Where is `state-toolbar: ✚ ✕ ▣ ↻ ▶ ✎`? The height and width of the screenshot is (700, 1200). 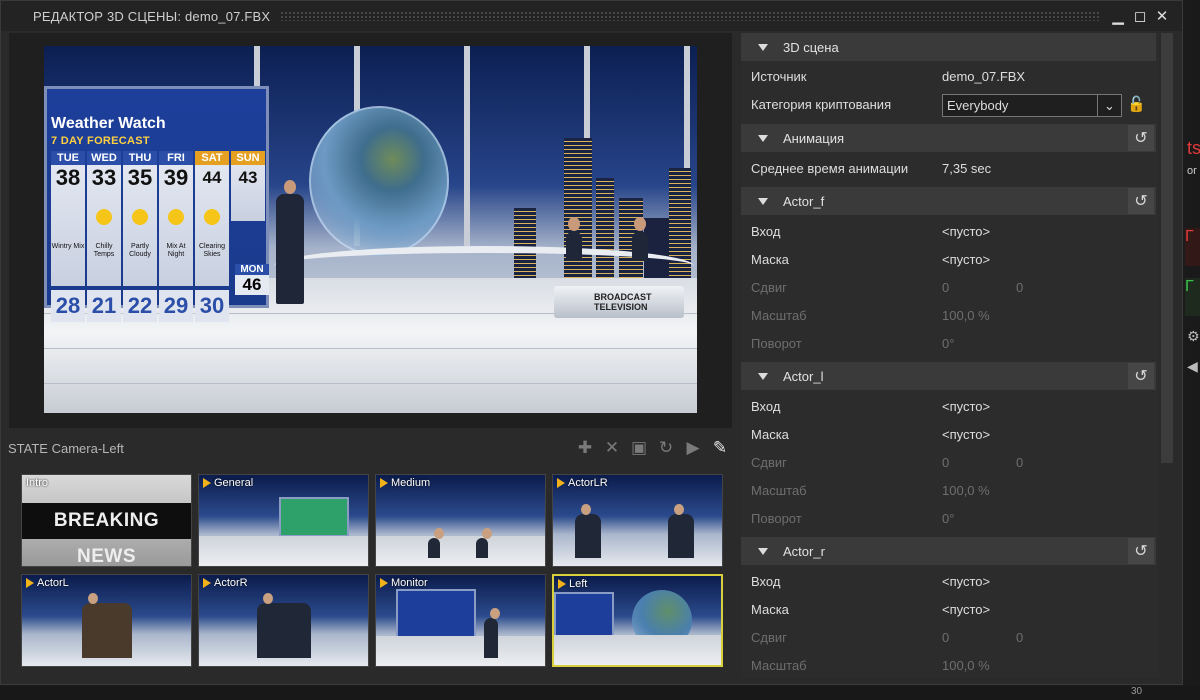
state-toolbar: ✚ ✕ ▣ ↻ ▶ ✎ is located at coordinates (652, 448).